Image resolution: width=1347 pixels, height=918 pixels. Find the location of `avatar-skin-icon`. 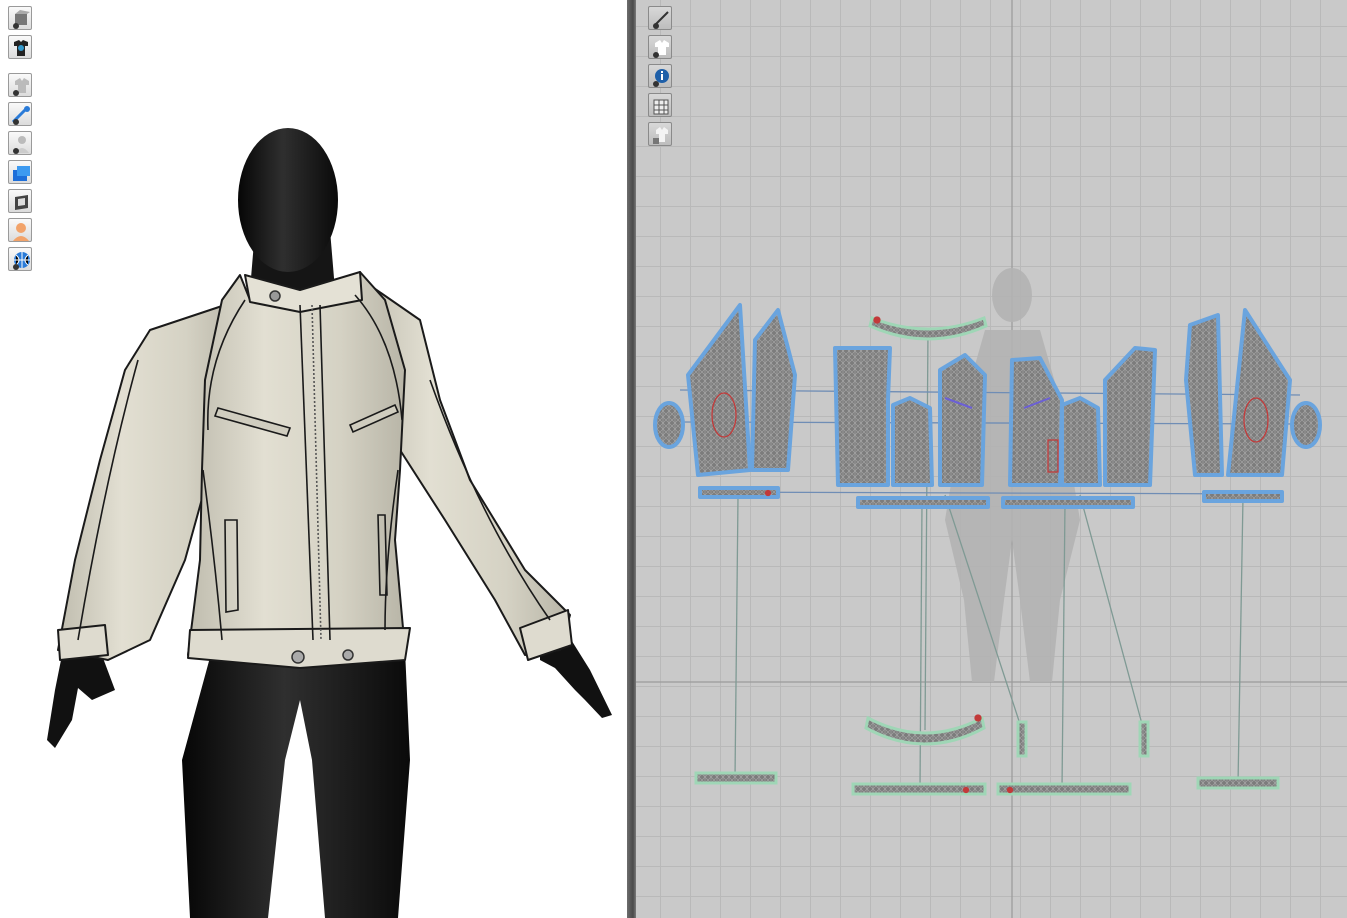

avatar-skin-icon is located at coordinates (21, 232).